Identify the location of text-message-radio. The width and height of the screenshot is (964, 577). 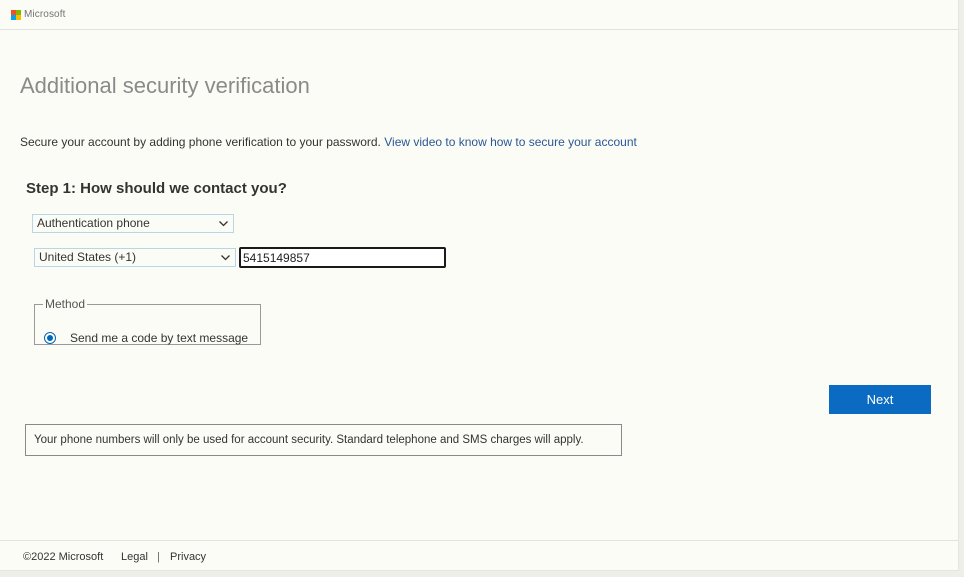
(50, 338).